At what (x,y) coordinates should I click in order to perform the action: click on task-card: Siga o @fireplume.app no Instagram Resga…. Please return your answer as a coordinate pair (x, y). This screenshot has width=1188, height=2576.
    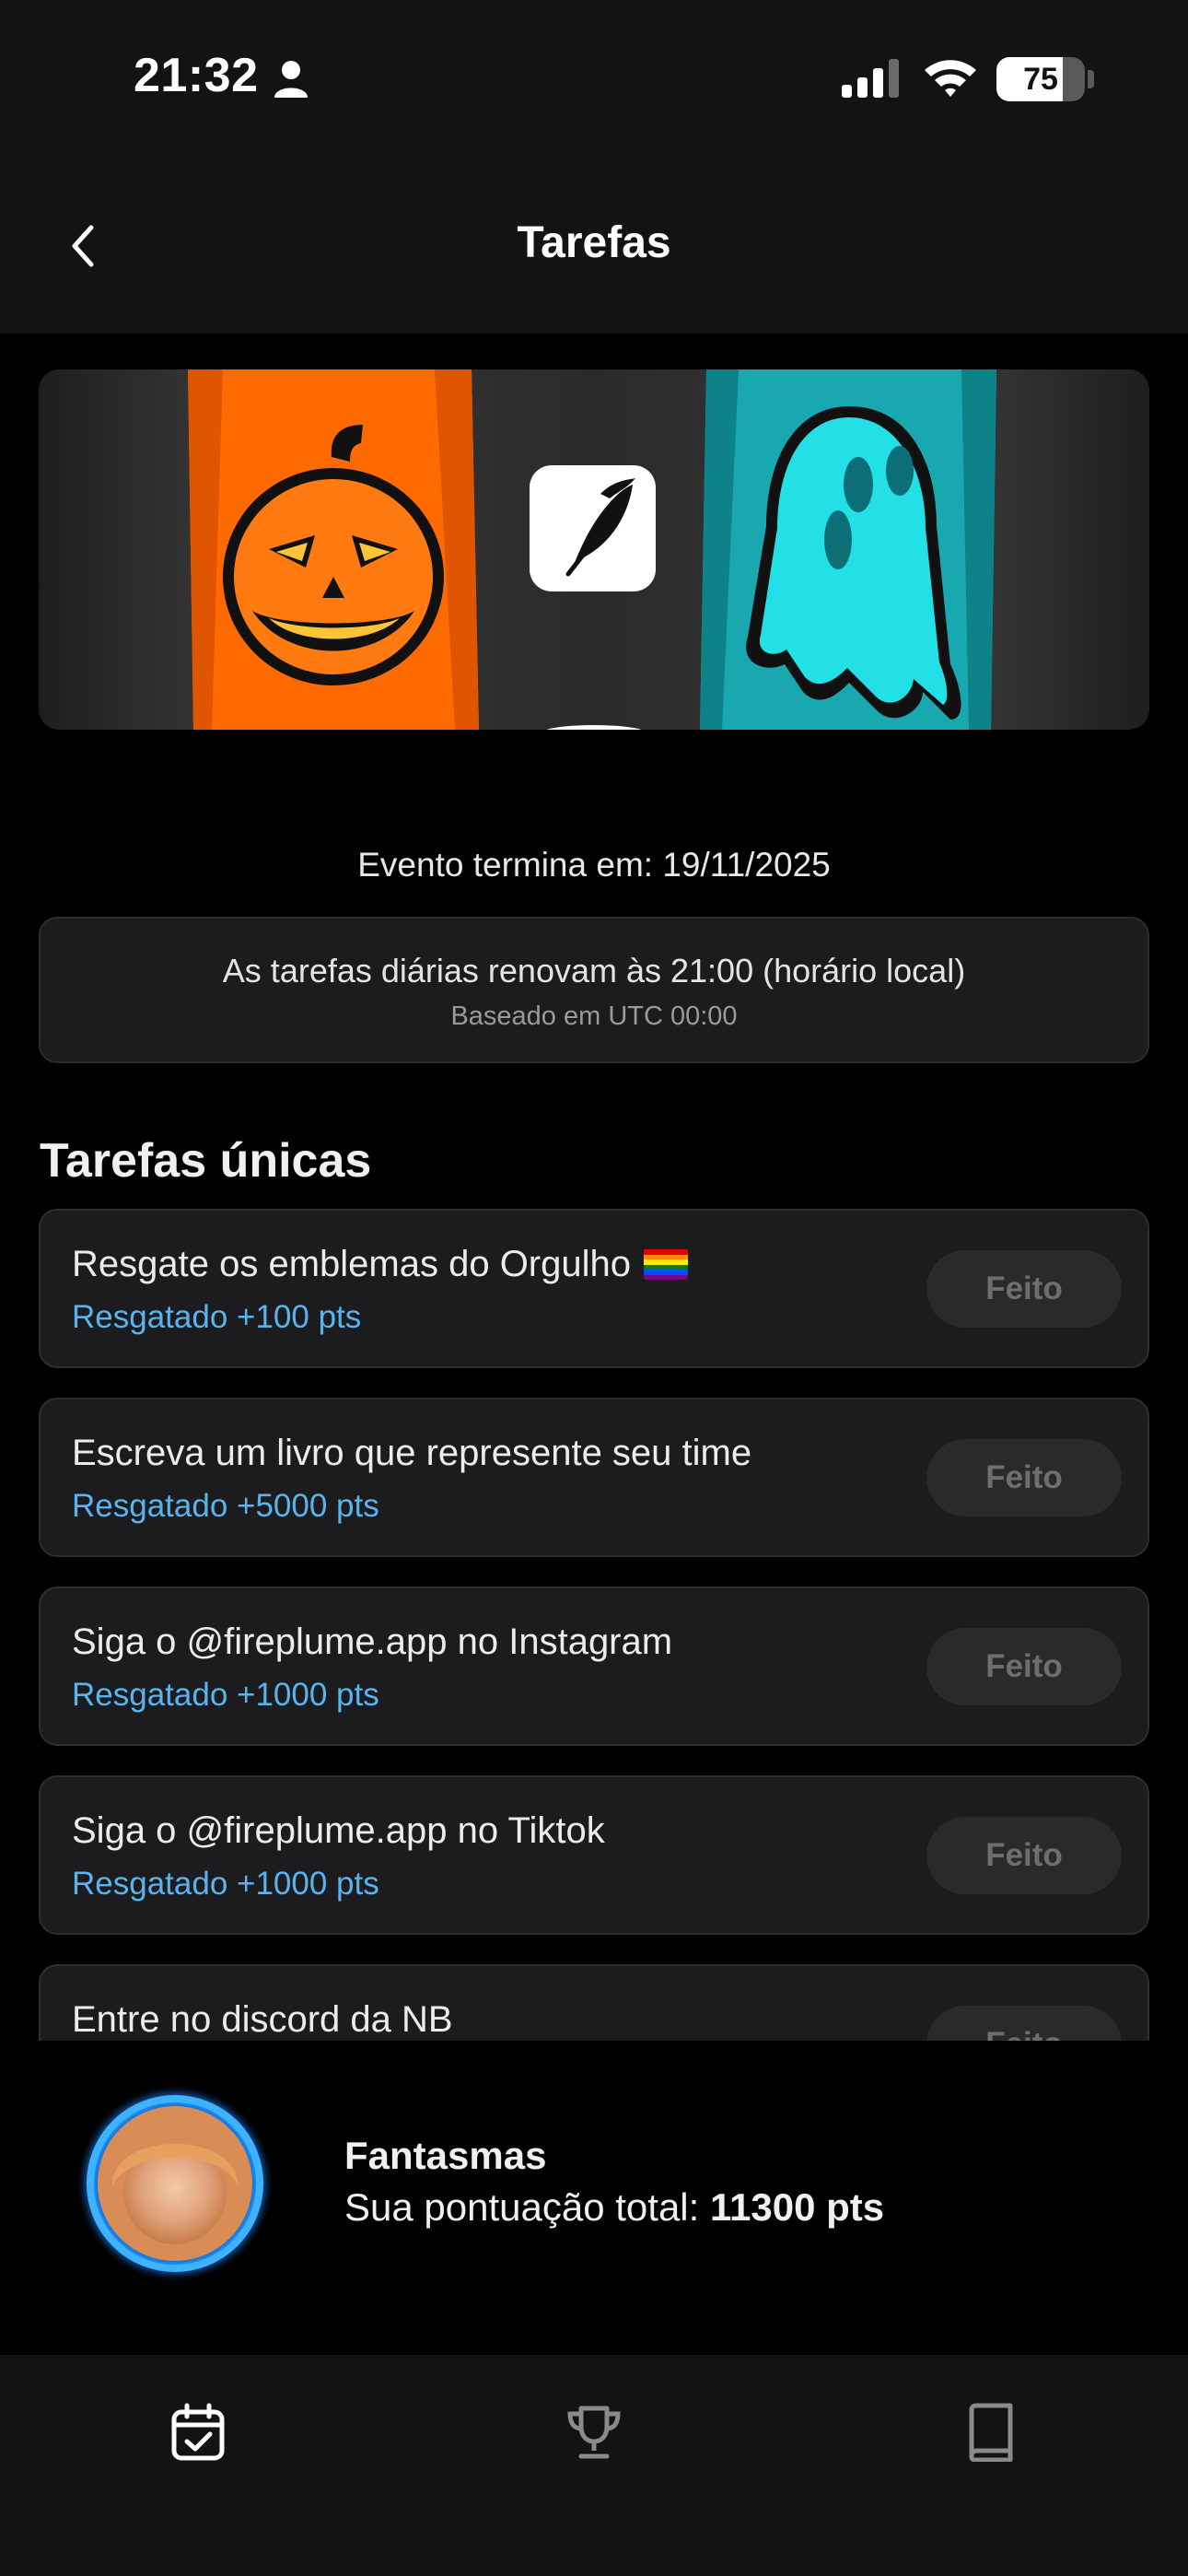
    Looking at the image, I should click on (594, 1666).